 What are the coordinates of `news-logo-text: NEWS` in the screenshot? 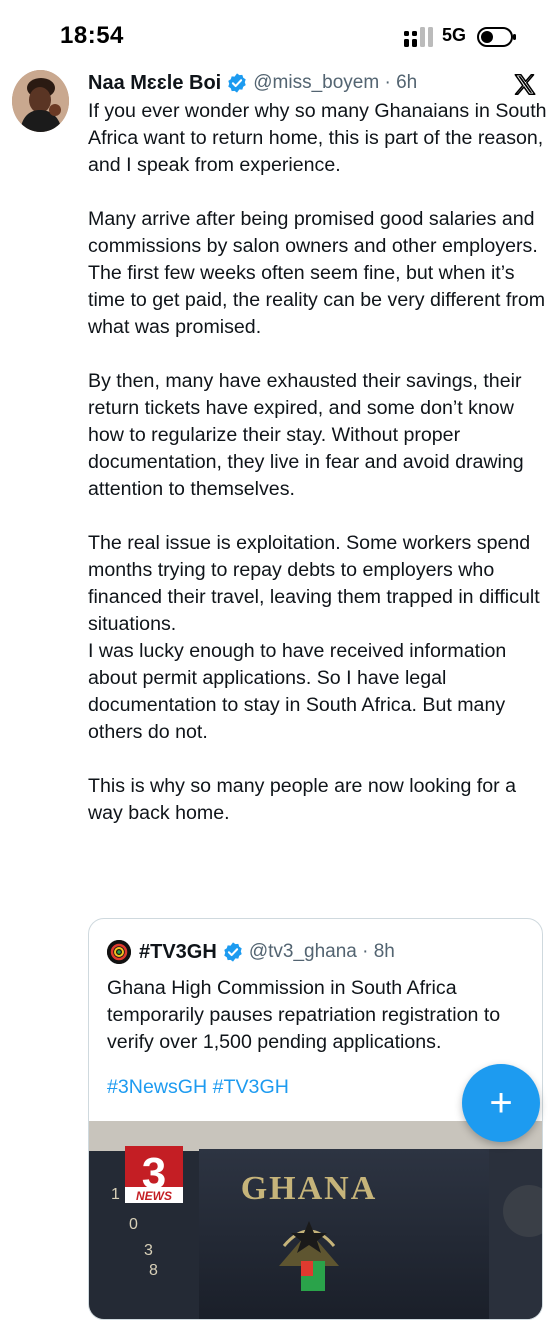 It's located at (154, 1196).